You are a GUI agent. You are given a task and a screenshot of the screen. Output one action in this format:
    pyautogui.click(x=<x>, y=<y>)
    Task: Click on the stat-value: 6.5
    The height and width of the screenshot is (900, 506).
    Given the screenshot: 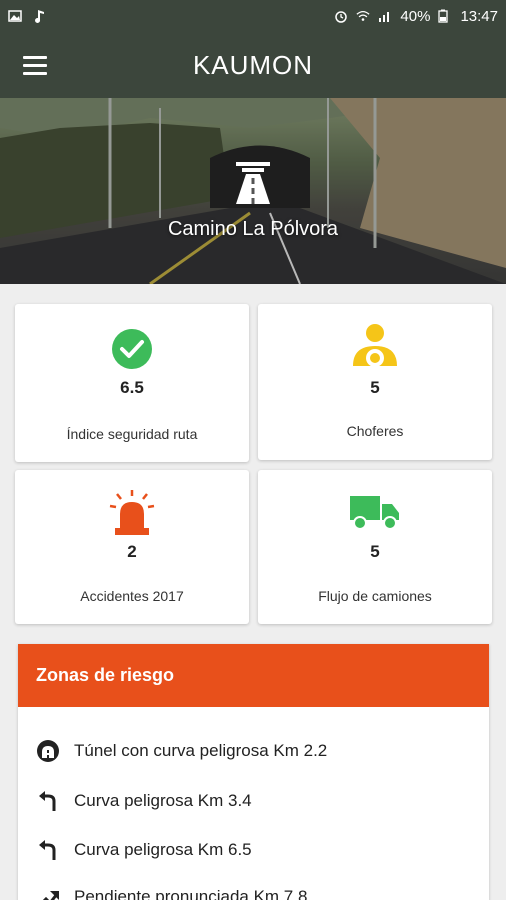 What is the action you would take?
    pyautogui.click(x=132, y=387)
    